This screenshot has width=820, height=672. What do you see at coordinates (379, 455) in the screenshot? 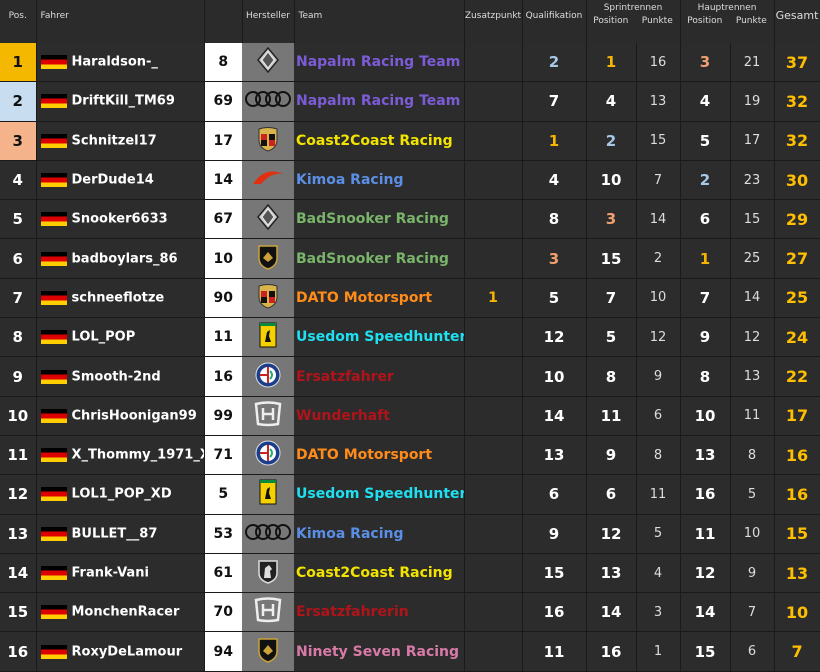
I see `team-name: DATO Motorsport` at bounding box center [379, 455].